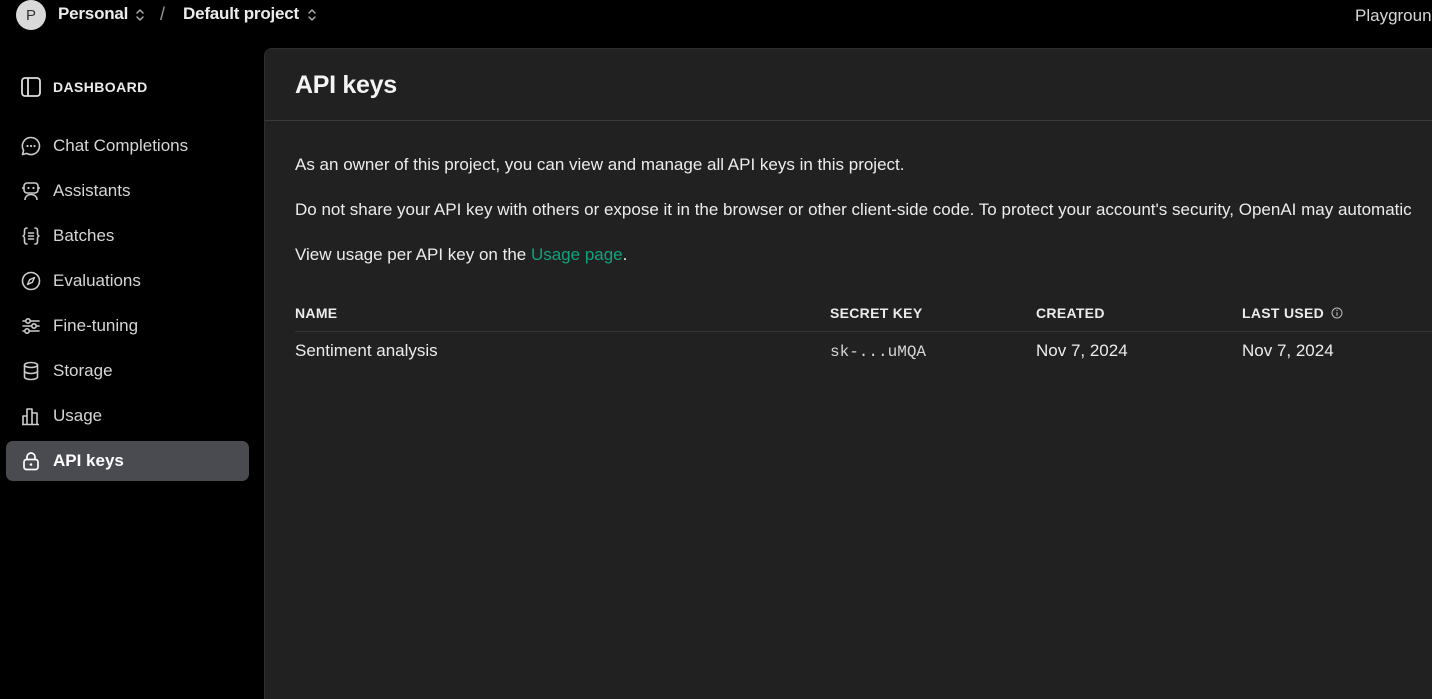  I want to click on title-divider, so click(848, 120).